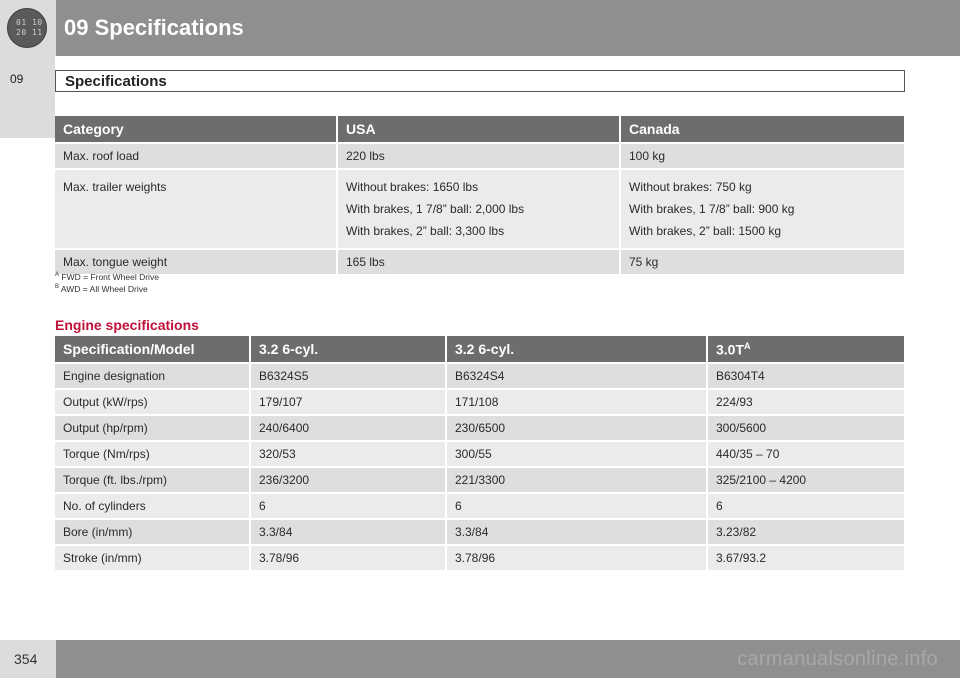  What do you see at coordinates (154, 27) in the screenshot?
I see `page-title: 09 Specifications` at bounding box center [154, 27].